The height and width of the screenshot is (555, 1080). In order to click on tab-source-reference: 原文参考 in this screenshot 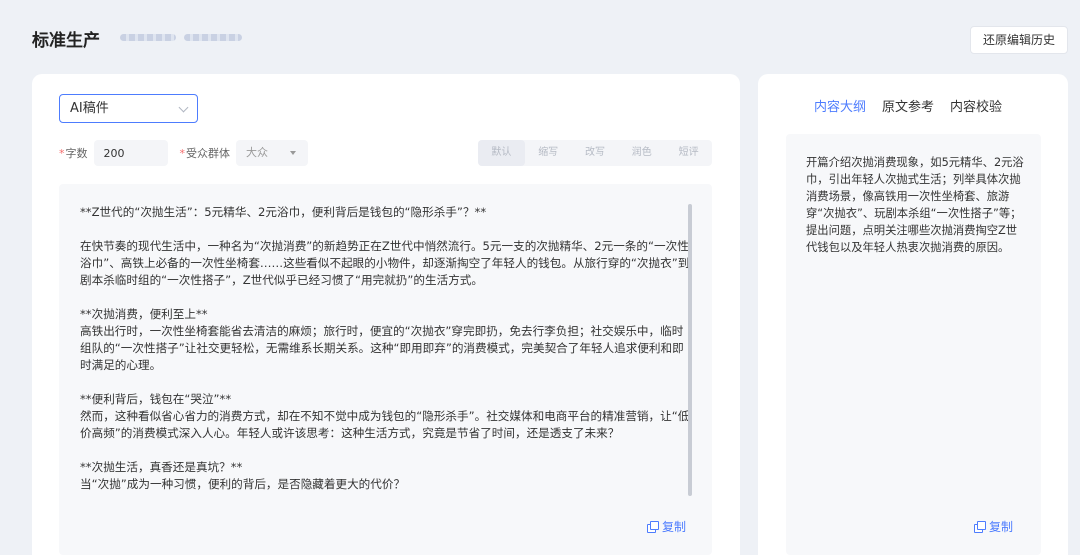, I will do `click(908, 105)`.